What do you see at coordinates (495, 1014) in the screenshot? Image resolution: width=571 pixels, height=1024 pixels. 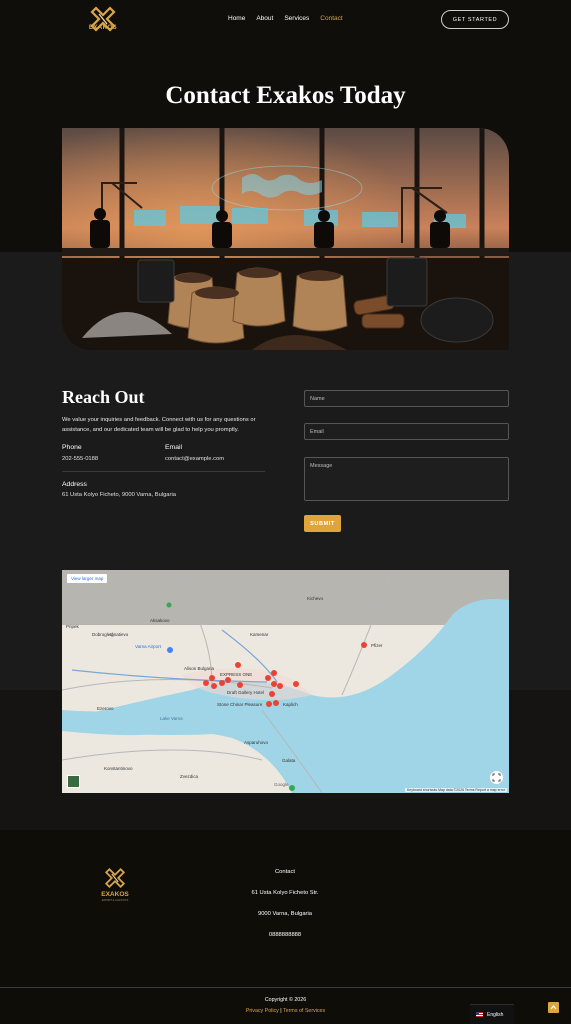 I see `language-label: English` at bounding box center [495, 1014].